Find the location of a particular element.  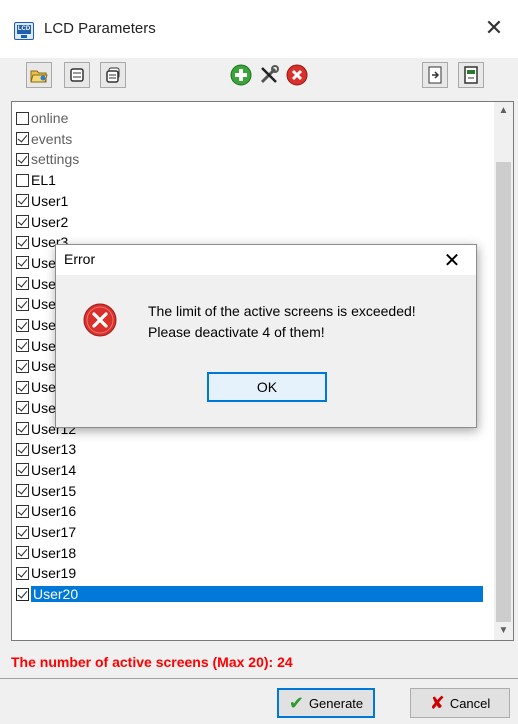

folder-open-icon is located at coordinates (39, 76).